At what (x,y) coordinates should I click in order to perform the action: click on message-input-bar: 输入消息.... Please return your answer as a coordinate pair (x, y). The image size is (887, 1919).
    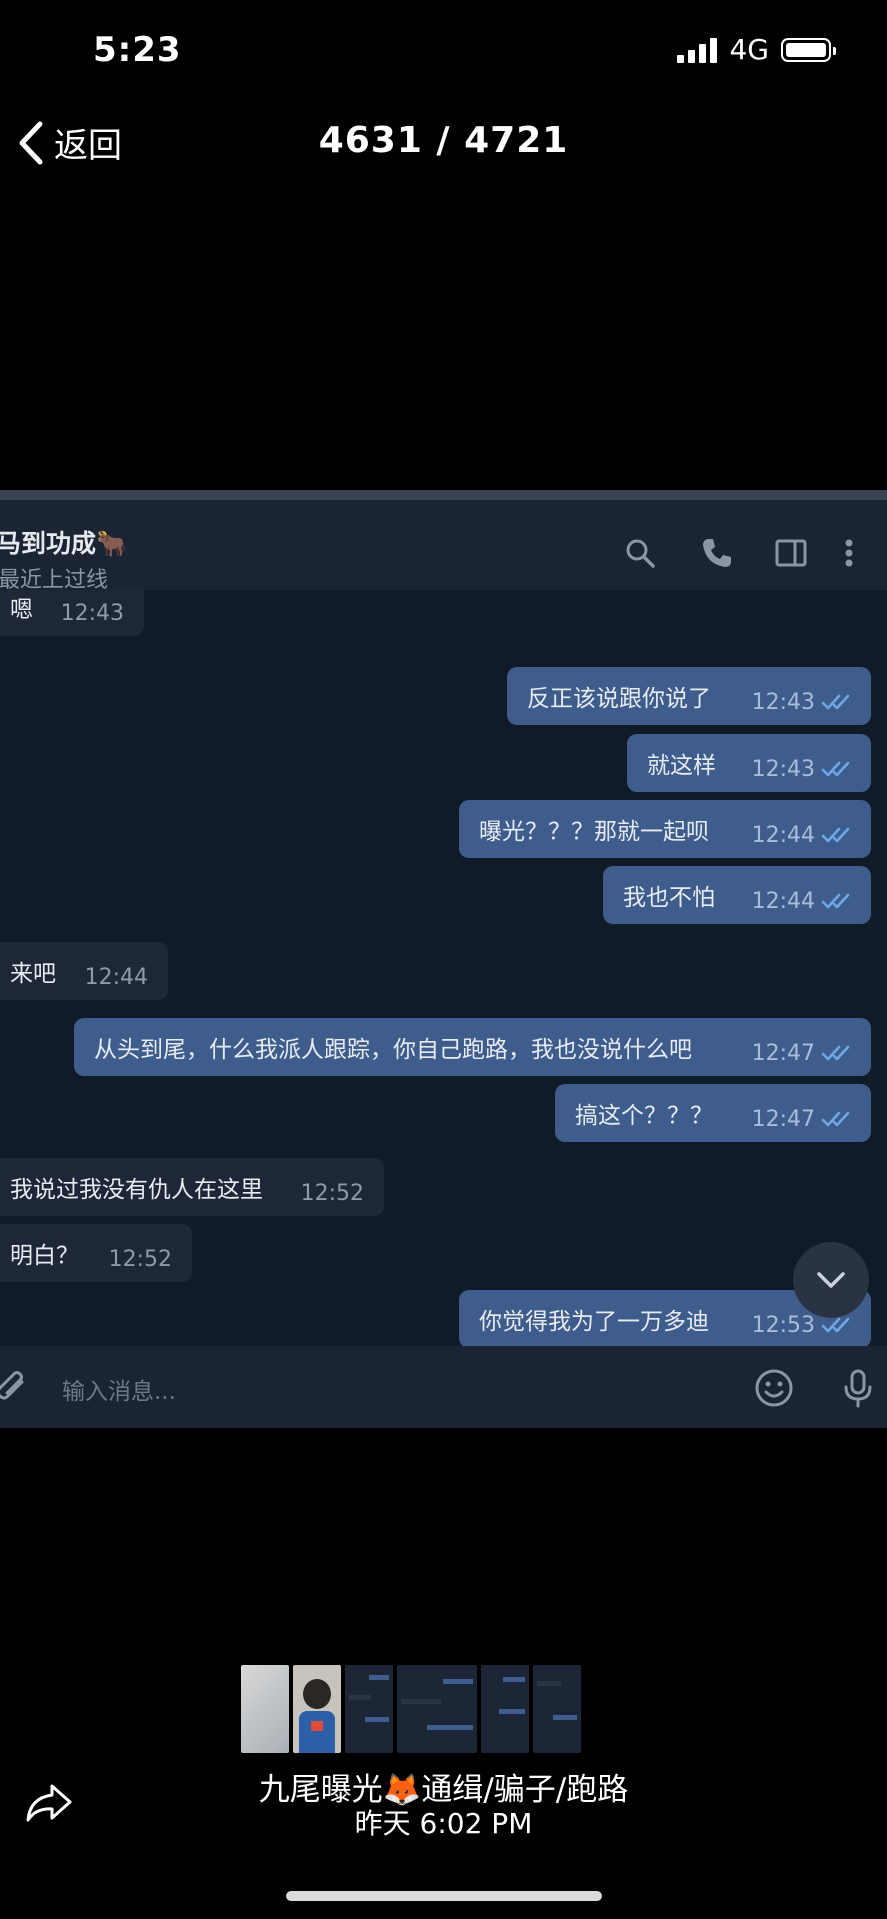
    Looking at the image, I should click on (443, 1387).